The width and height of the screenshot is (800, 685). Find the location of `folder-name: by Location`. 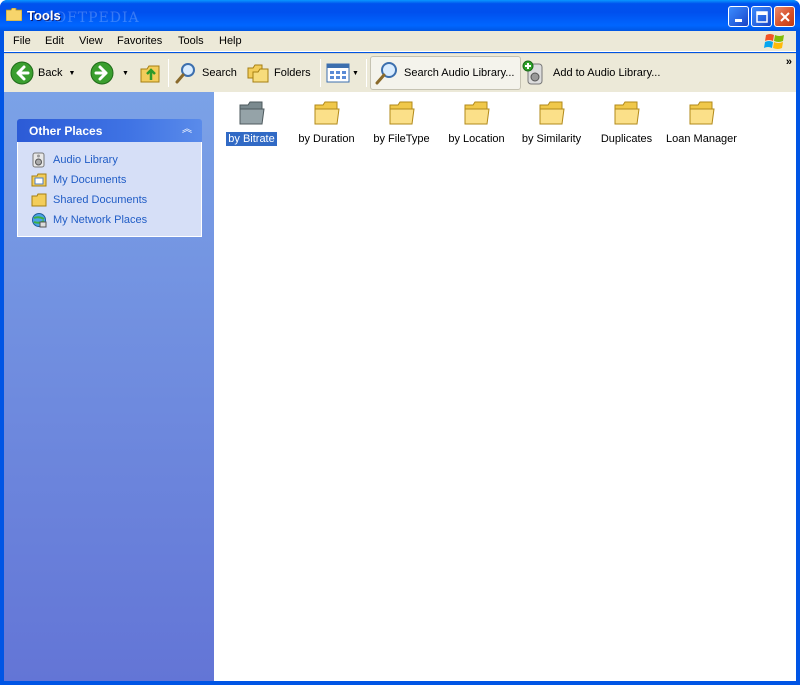

folder-name: by Location is located at coordinates (476, 139).